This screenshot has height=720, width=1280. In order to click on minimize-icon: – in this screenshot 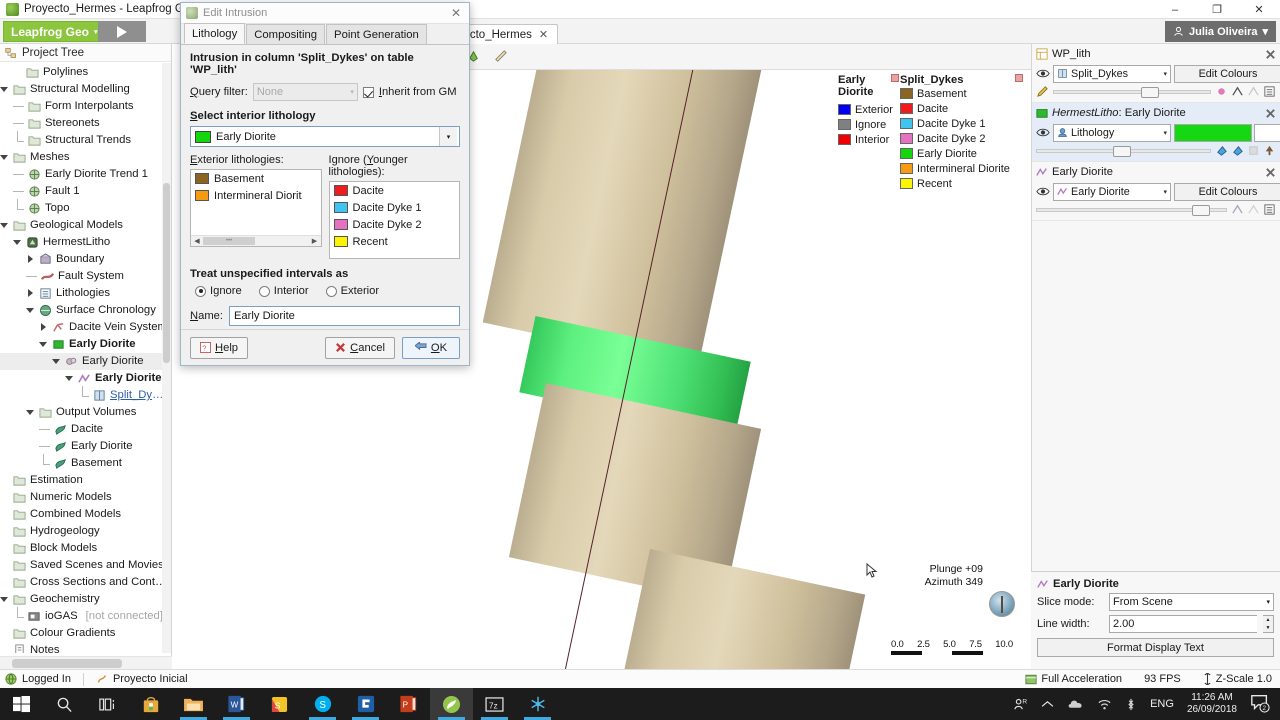, I will do `click(1175, 9)`.